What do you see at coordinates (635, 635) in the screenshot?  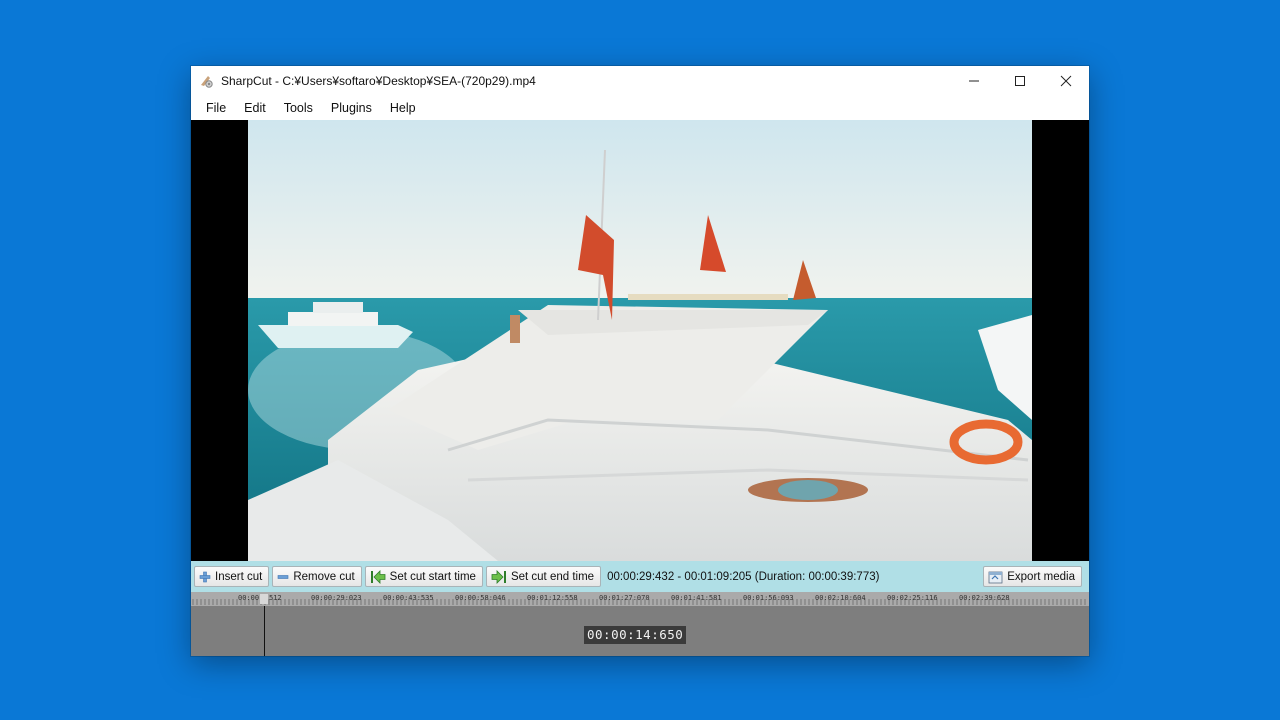 I see `current-time-display: 00:00:14:650` at bounding box center [635, 635].